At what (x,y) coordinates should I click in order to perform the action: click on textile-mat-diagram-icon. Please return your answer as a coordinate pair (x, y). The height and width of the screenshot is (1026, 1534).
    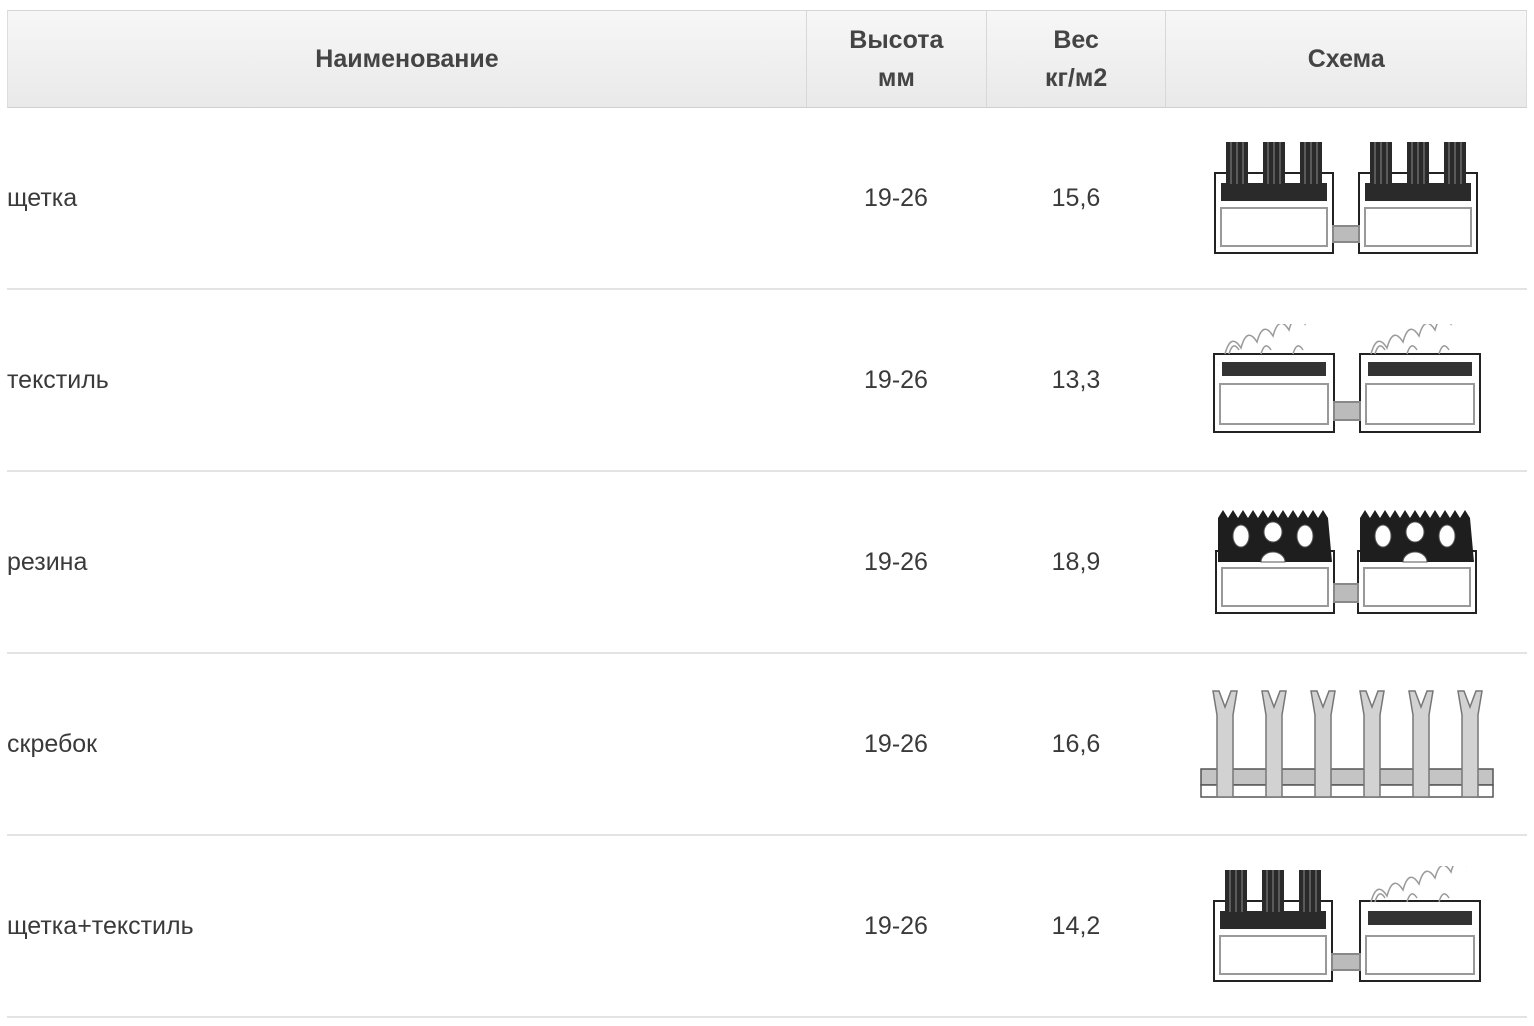
    Looking at the image, I should click on (1346, 378).